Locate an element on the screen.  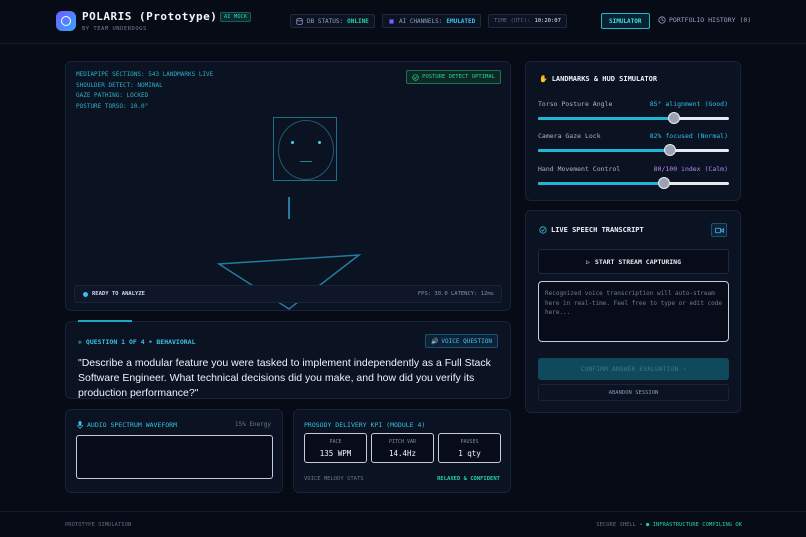
slider-gaze is located at coordinates (633, 150).